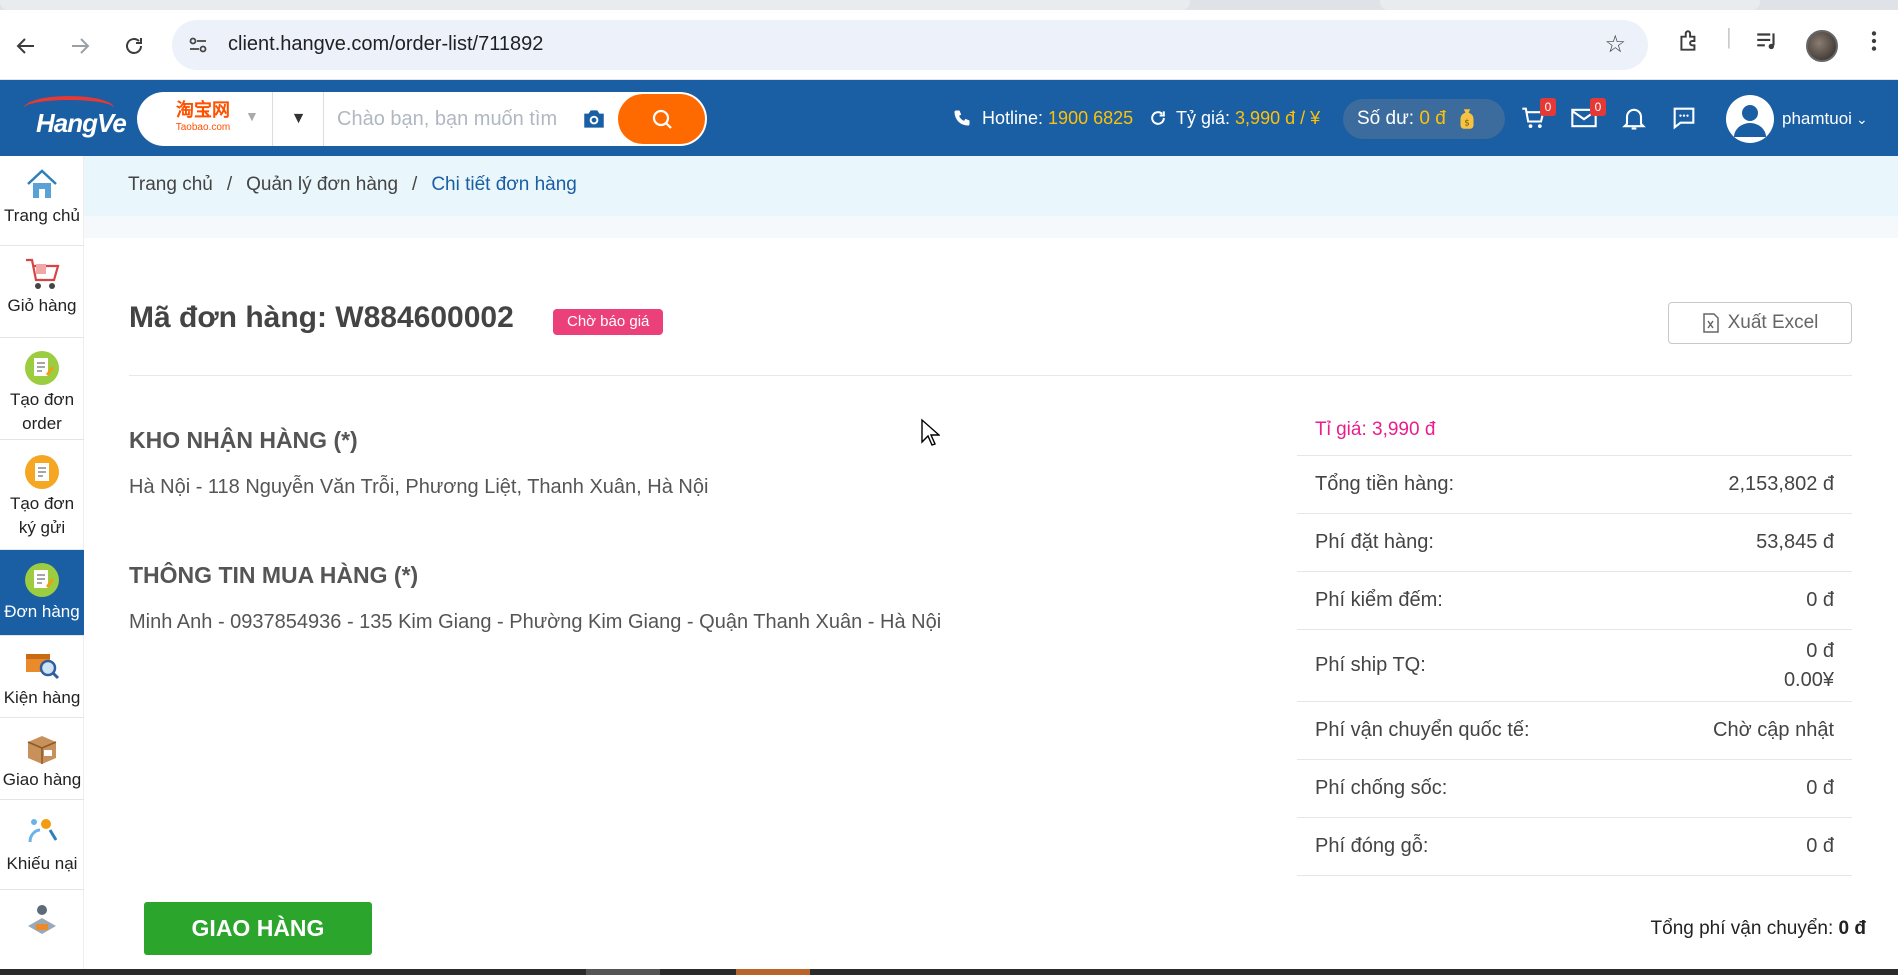  Describe the element at coordinates (252, 116) in the screenshot. I see `chevron-down-icon: ▼` at that location.